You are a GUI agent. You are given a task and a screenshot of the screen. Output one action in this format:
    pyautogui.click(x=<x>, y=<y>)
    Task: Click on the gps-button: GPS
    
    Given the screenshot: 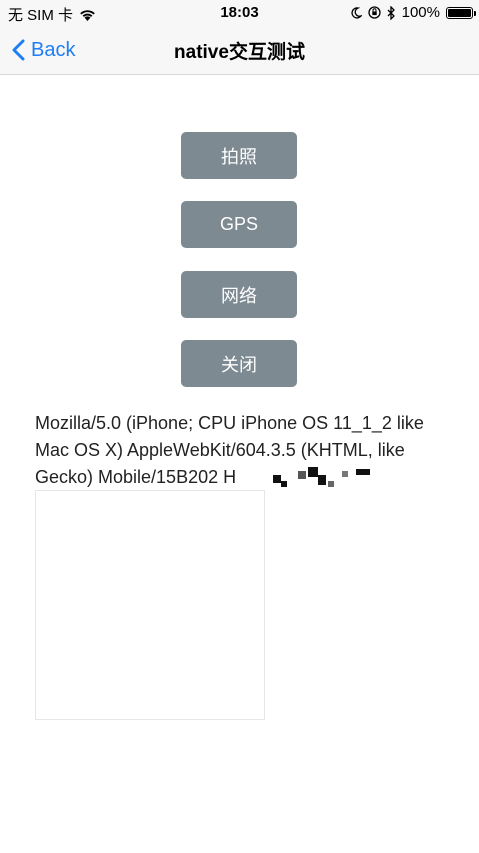 What is the action you would take?
    pyautogui.click(x=239, y=224)
    